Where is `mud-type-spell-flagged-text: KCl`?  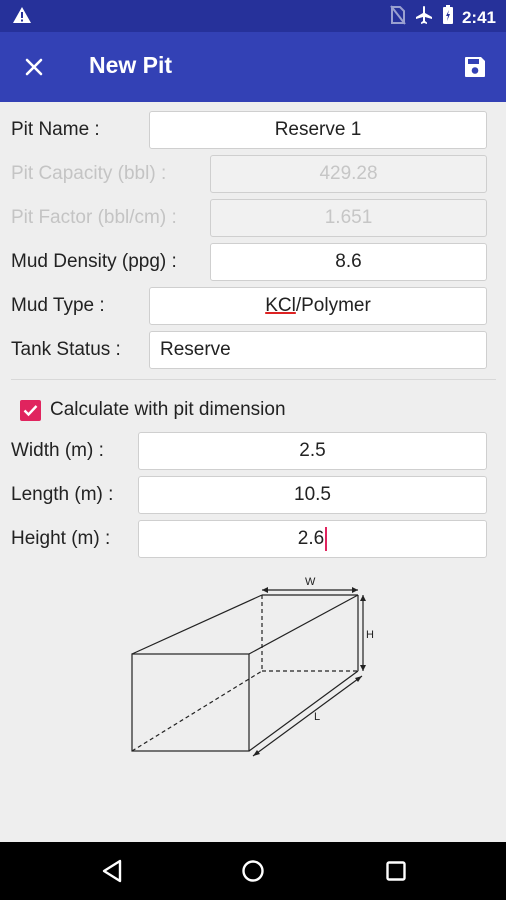
mud-type-spell-flagged-text: KCl is located at coordinates (280, 305).